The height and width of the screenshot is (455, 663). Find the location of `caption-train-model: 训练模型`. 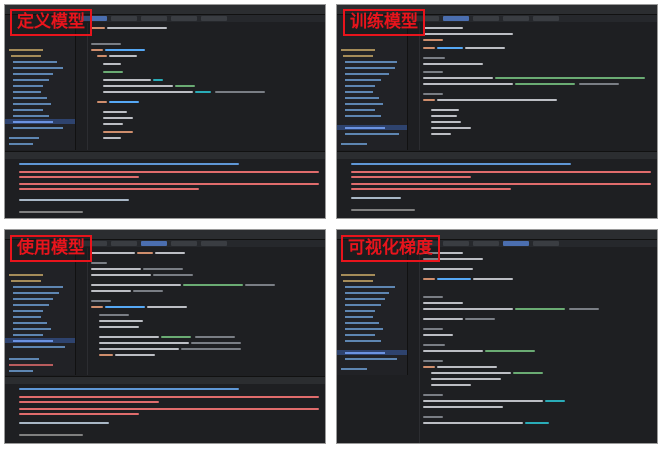

caption-train-model: 训练模型 is located at coordinates (384, 22).